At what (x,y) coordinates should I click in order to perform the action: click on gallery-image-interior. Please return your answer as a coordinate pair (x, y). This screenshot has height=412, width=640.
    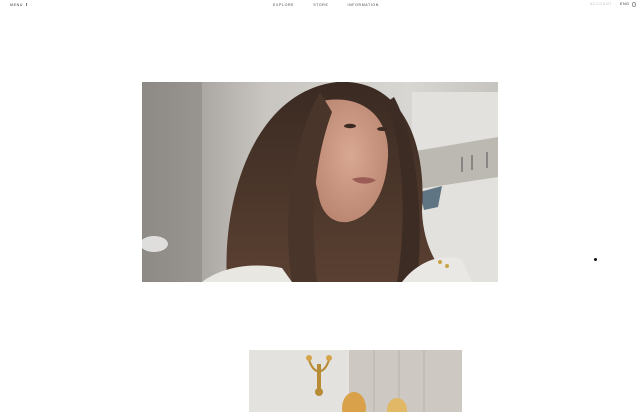
    Looking at the image, I should click on (355, 381).